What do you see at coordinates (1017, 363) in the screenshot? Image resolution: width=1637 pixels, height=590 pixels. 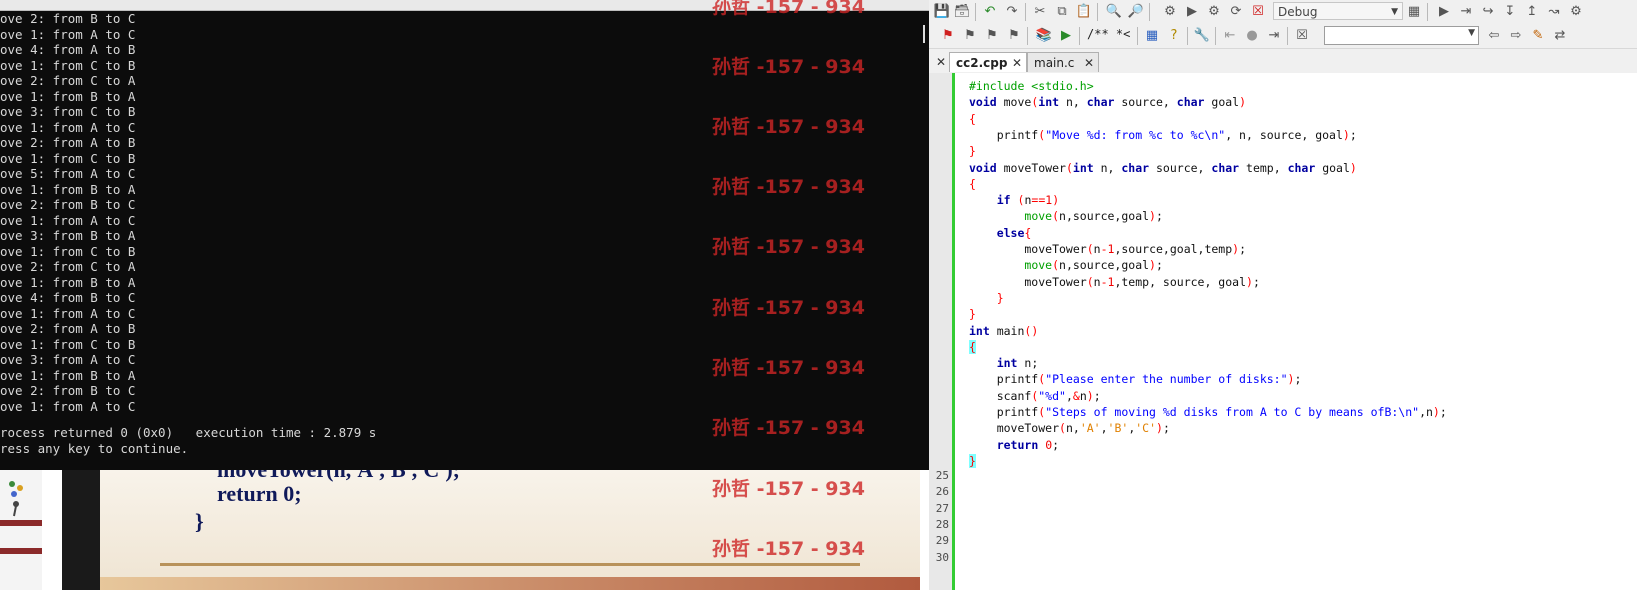 I see `code-line: int n;` at bounding box center [1017, 363].